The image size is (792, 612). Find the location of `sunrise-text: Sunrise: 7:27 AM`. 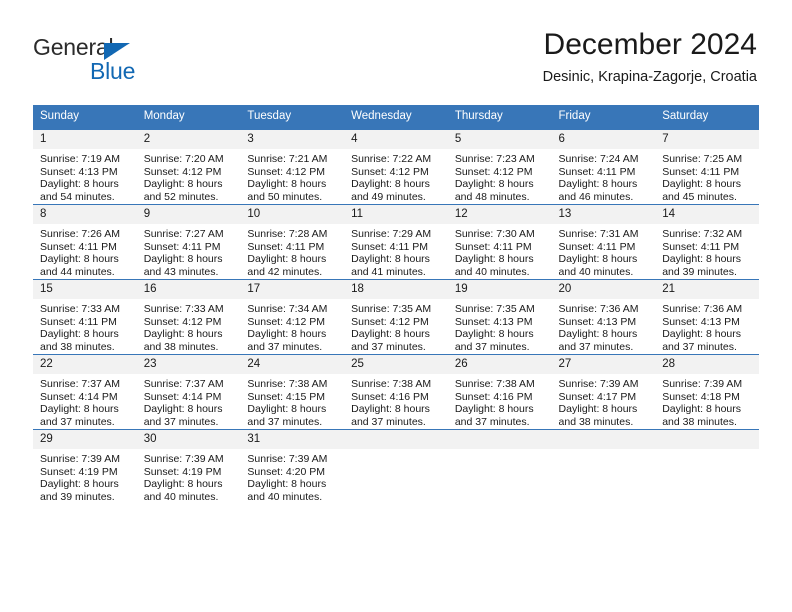

sunrise-text: Sunrise: 7:27 AM is located at coordinates (183, 234).